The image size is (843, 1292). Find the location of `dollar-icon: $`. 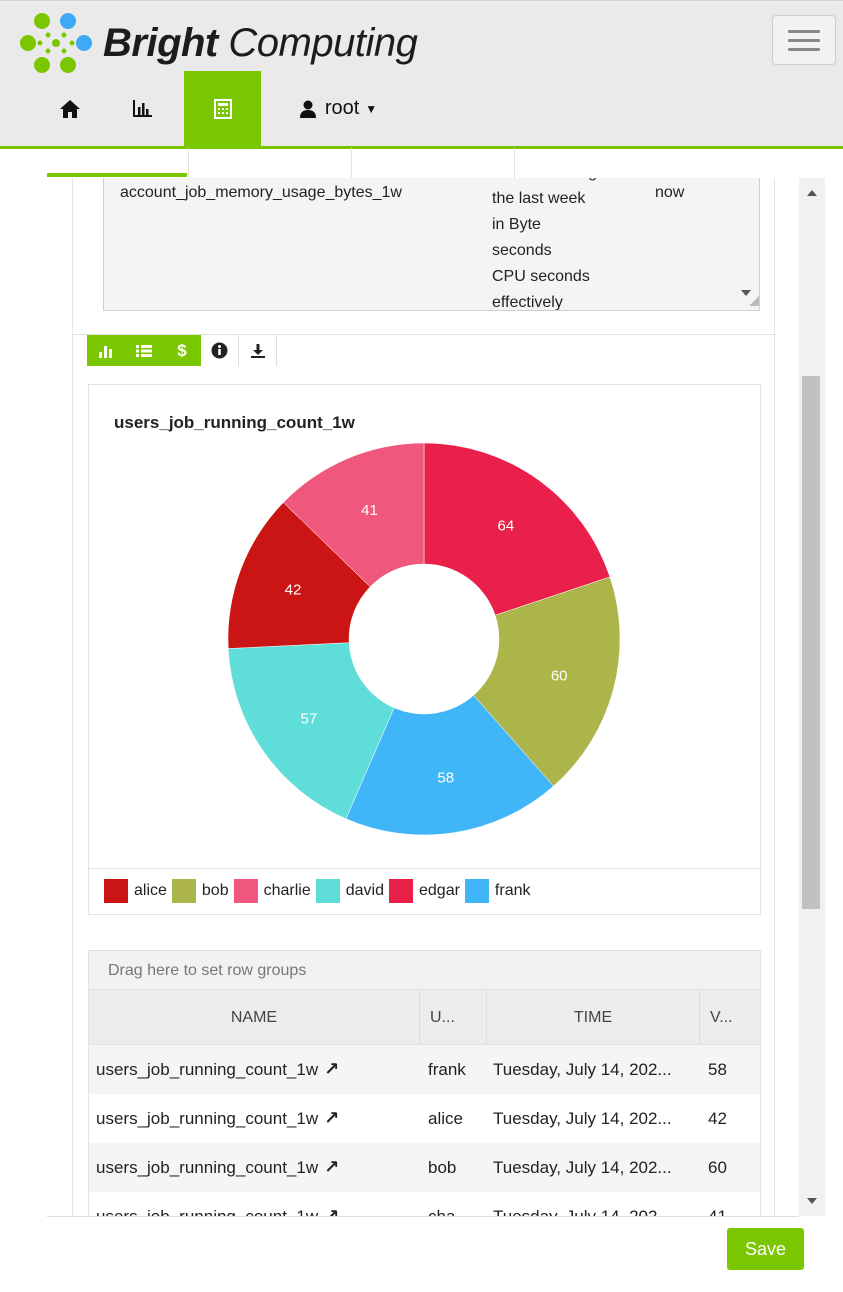

dollar-icon: $ is located at coordinates (182, 350).